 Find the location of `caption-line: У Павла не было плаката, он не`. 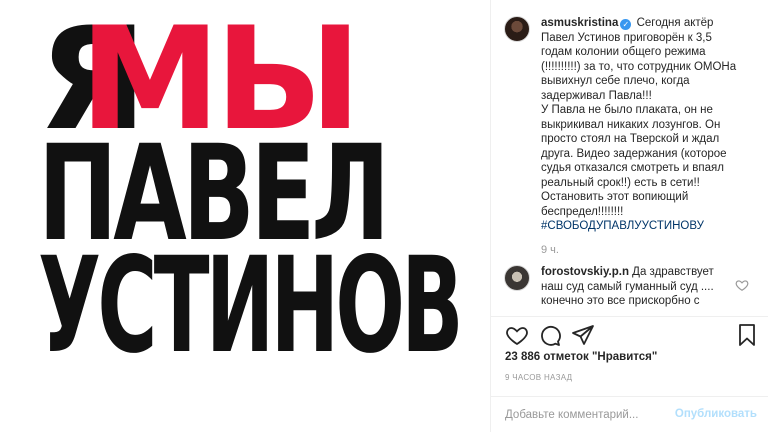

caption-line: У Павла не было плаката, он не is located at coordinates (627, 110).